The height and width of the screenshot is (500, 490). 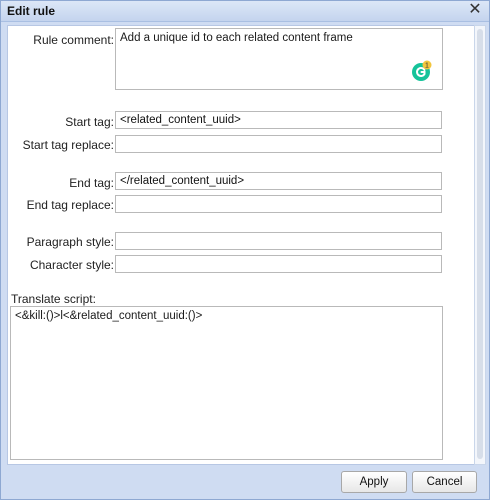 What do you see at coordinates (245, 11) in the screenshot?
I see `title-bar: Edit rule ✕` at bounding box center [245, 11].